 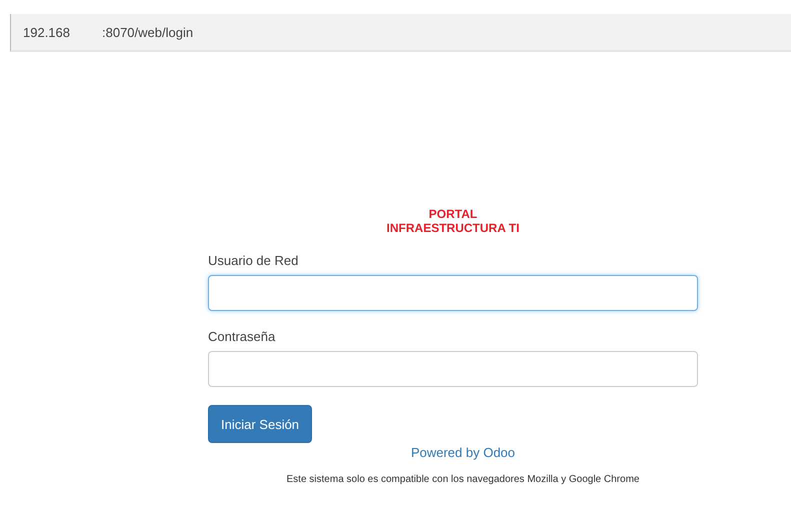 What do you see at coordinates (148, 32) in the screenshot?
I see `url-path: :8070/web/login` at bounding box center [148, 32].